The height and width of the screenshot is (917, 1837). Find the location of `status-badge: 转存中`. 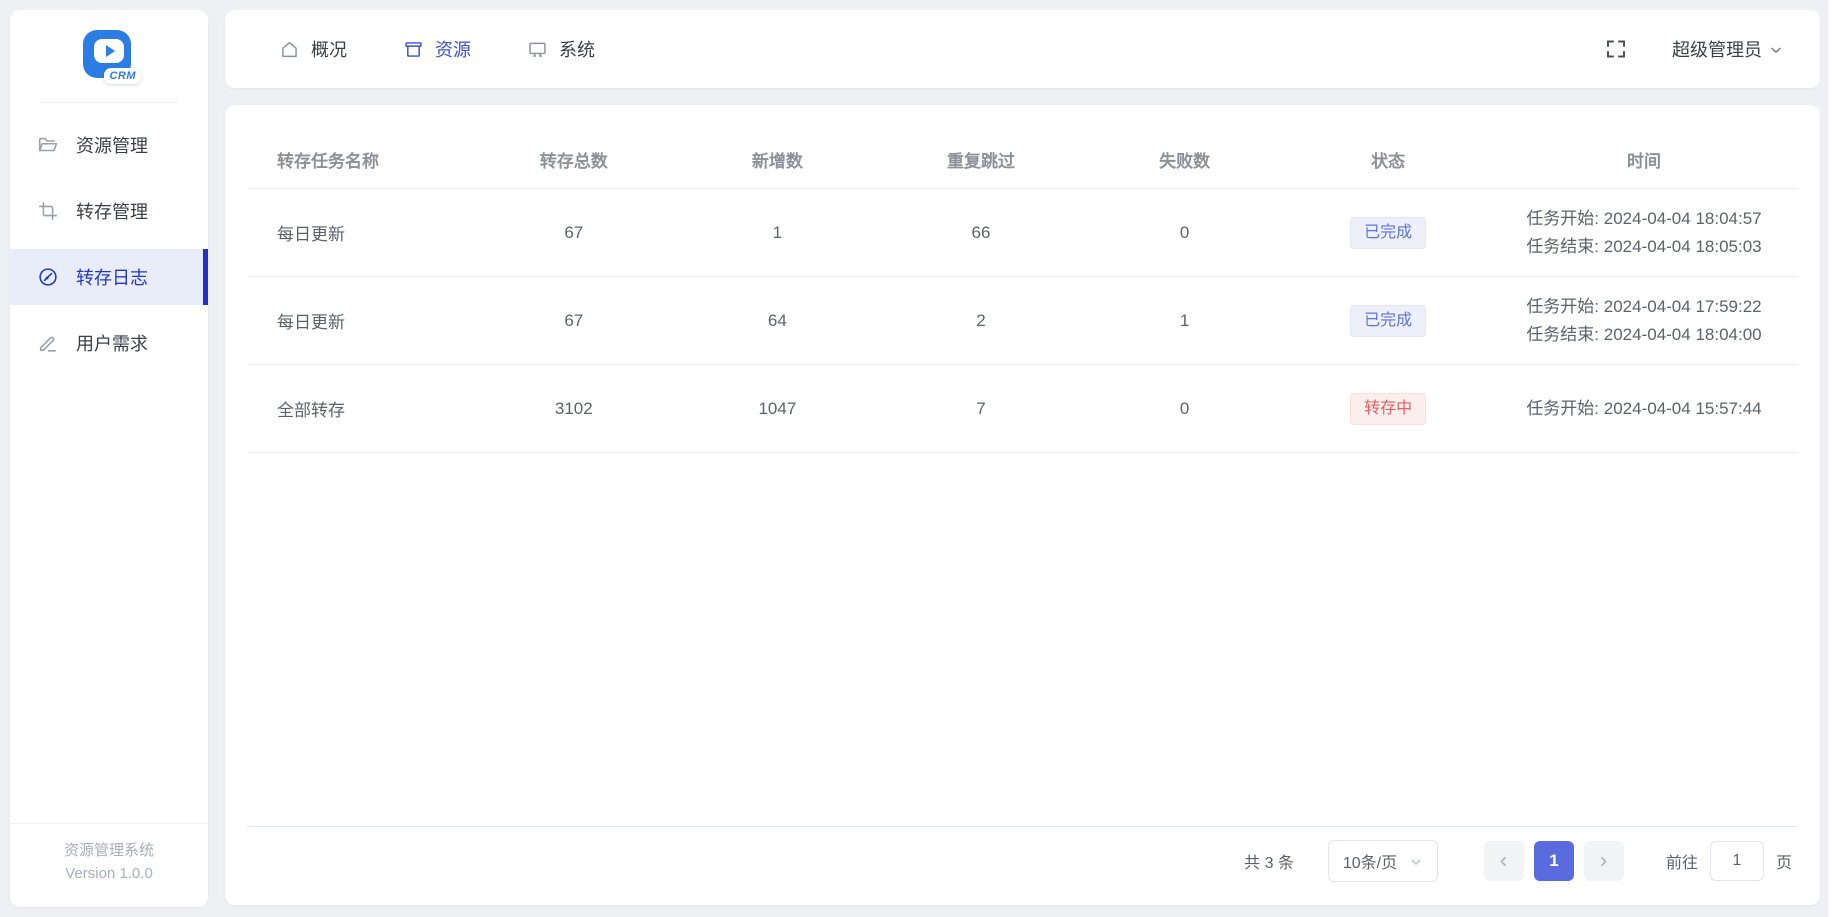

status-badge: 转存中 is located at coordinates (1388, 408).